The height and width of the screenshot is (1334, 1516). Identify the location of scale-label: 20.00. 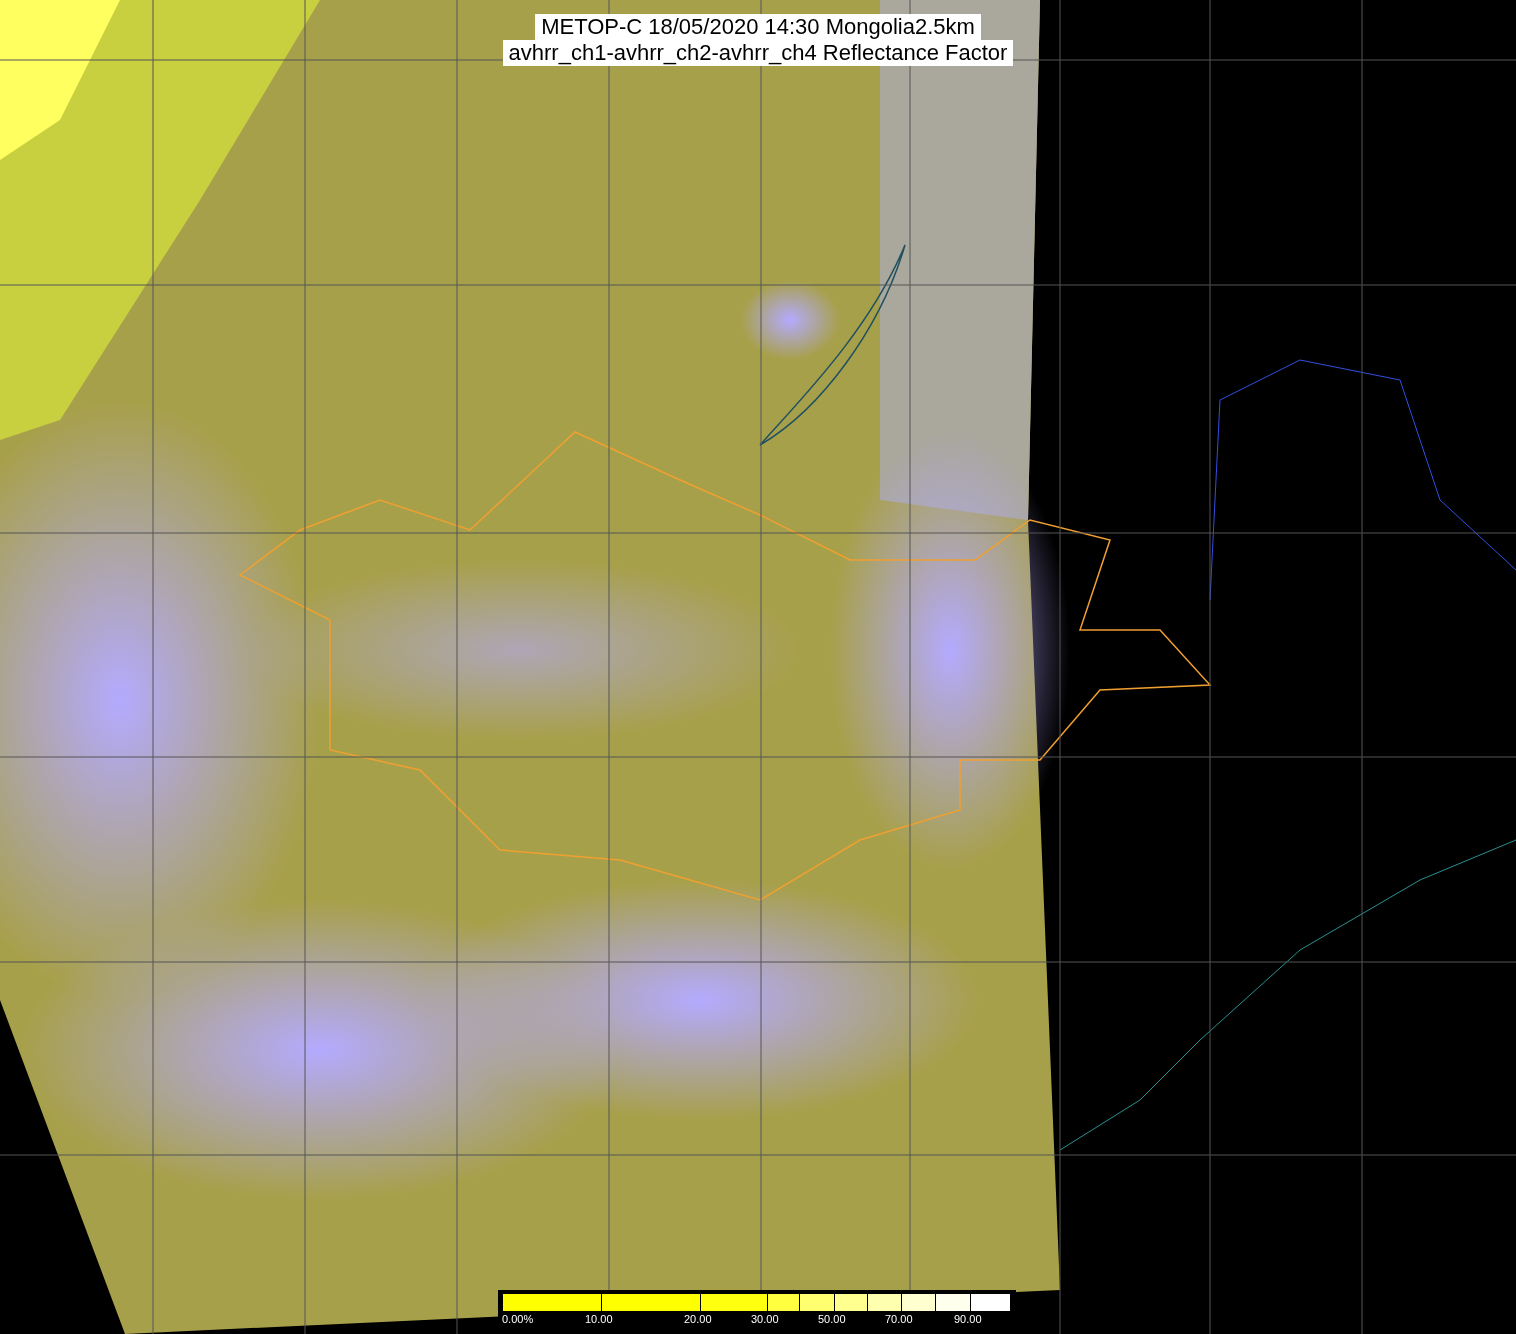
(698, 1319).